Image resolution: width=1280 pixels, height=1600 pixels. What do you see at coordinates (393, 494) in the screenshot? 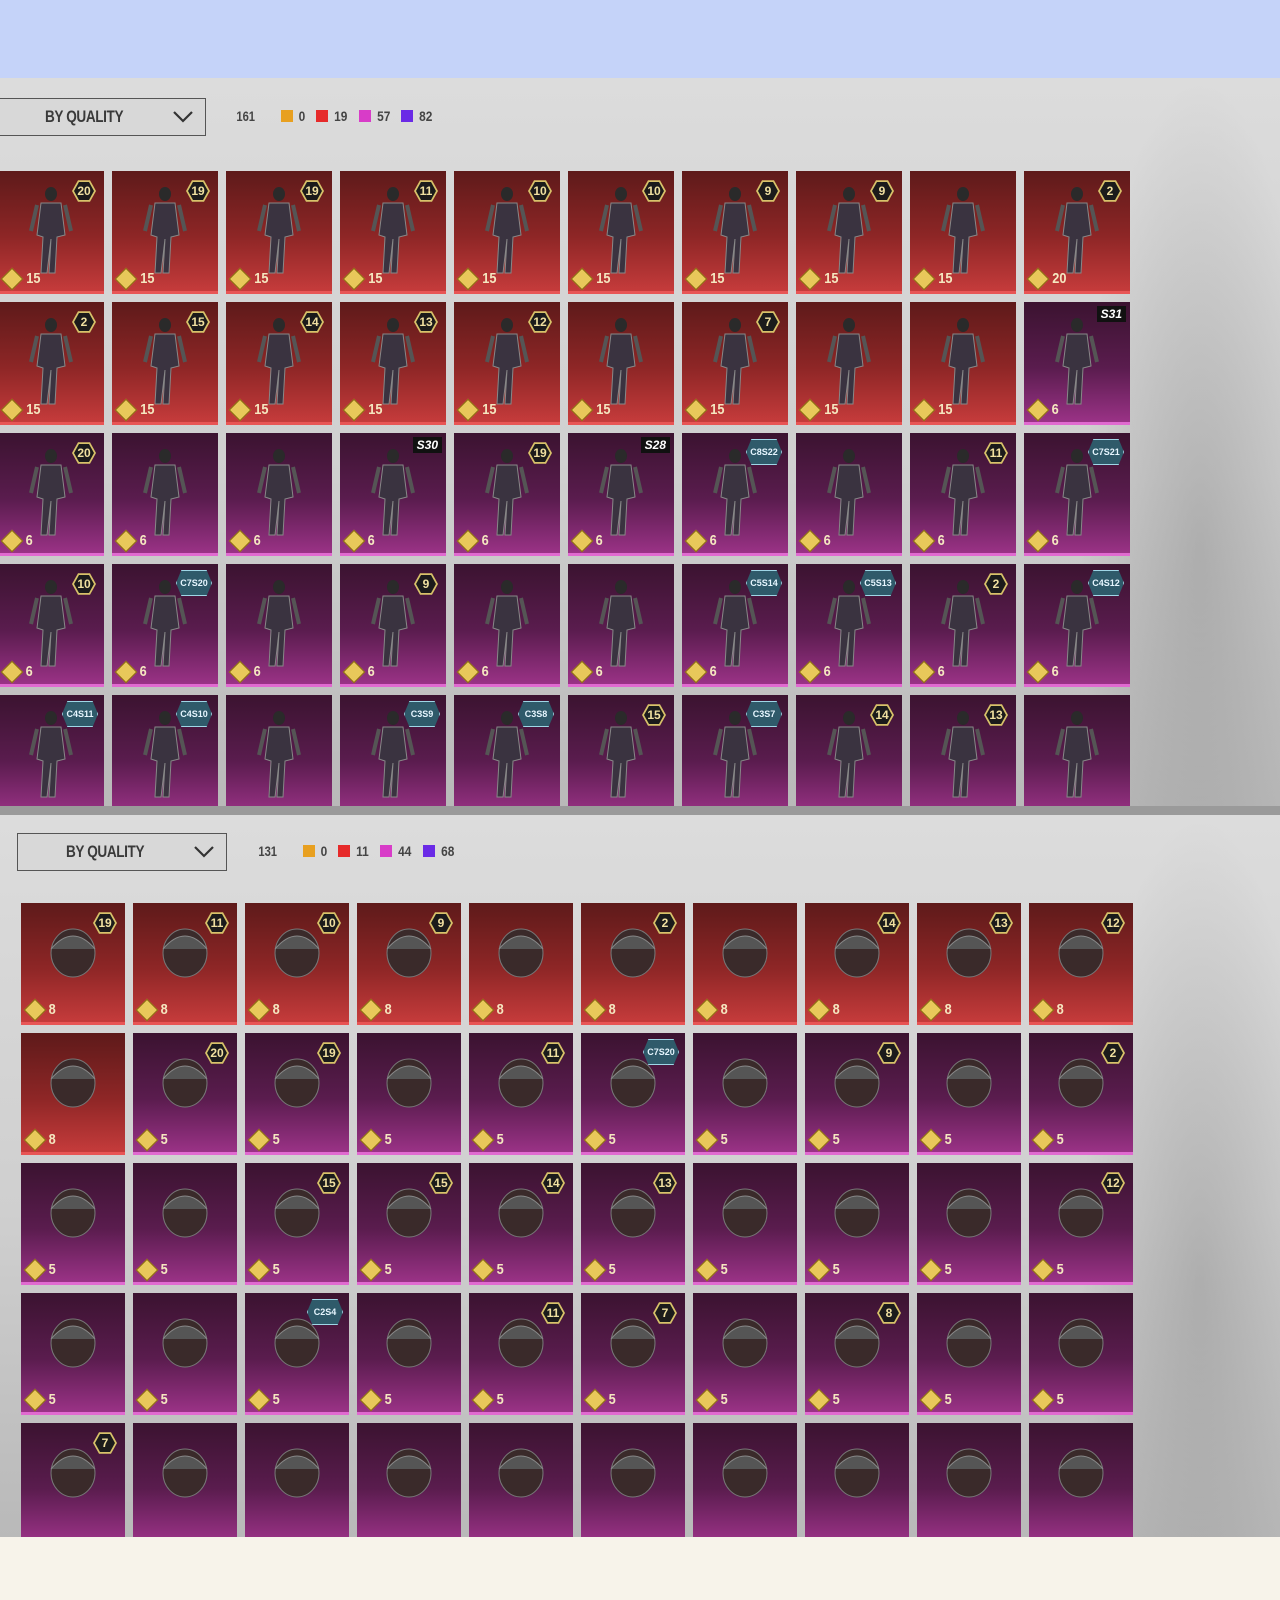
I see `outfit-card: S30 6` at bounding box center [393, 494].